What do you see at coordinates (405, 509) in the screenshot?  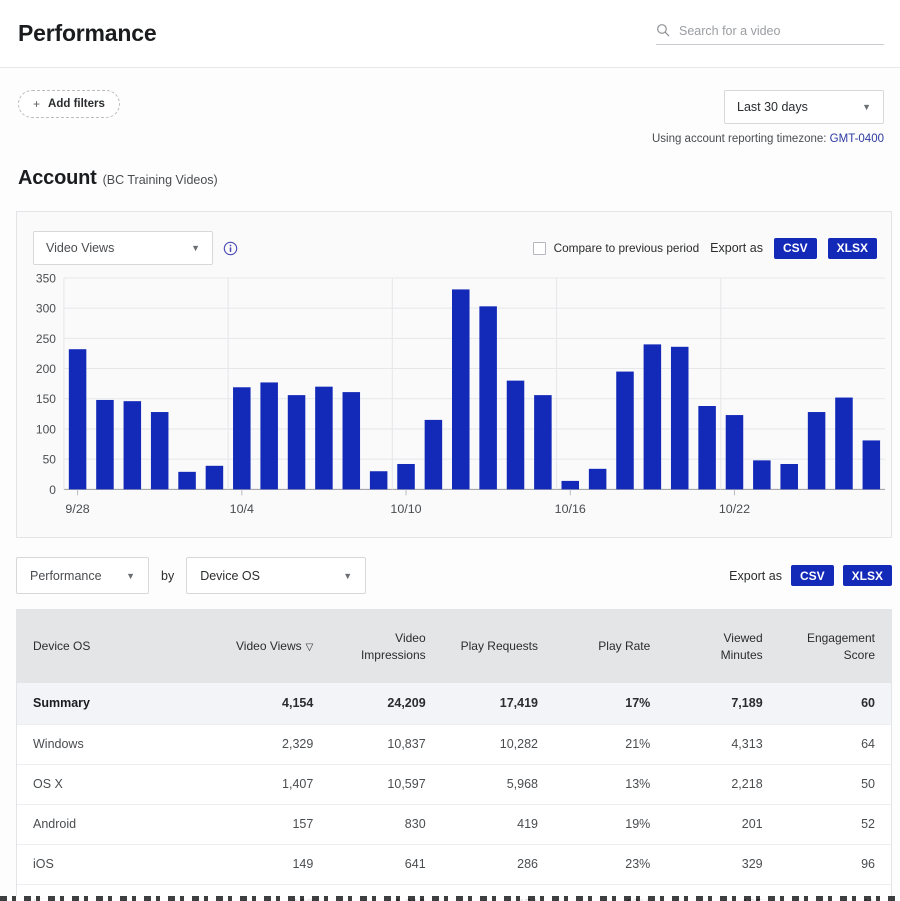 I see `svg-text: 10/10` at bounding box center [405, 509].